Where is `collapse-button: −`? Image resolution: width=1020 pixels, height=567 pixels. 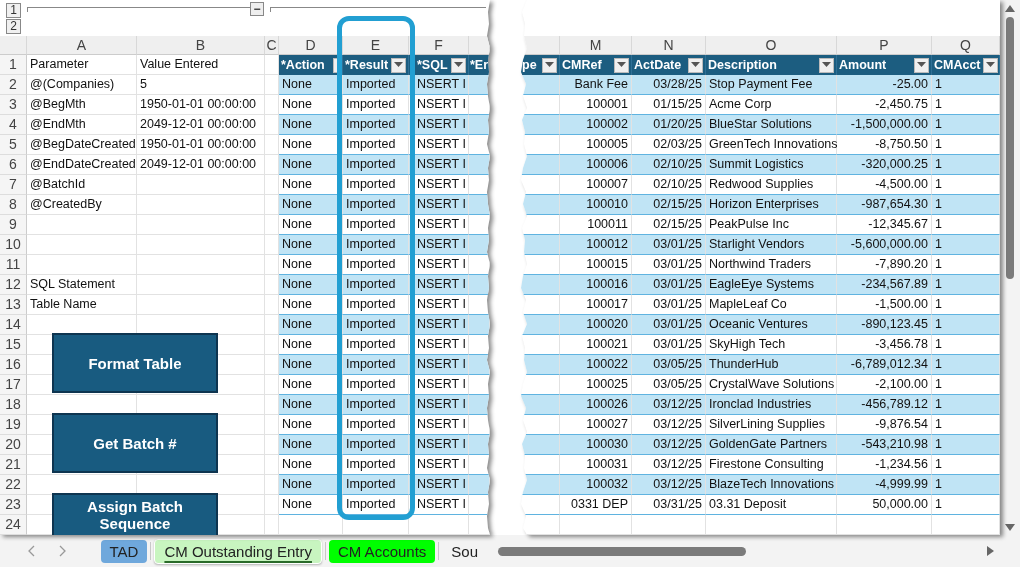 collapse-button: − is located at coordinates (257, 9).